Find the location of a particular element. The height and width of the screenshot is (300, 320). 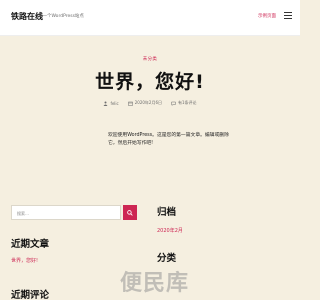

post-author: felic is located at coordinates (111, 103).